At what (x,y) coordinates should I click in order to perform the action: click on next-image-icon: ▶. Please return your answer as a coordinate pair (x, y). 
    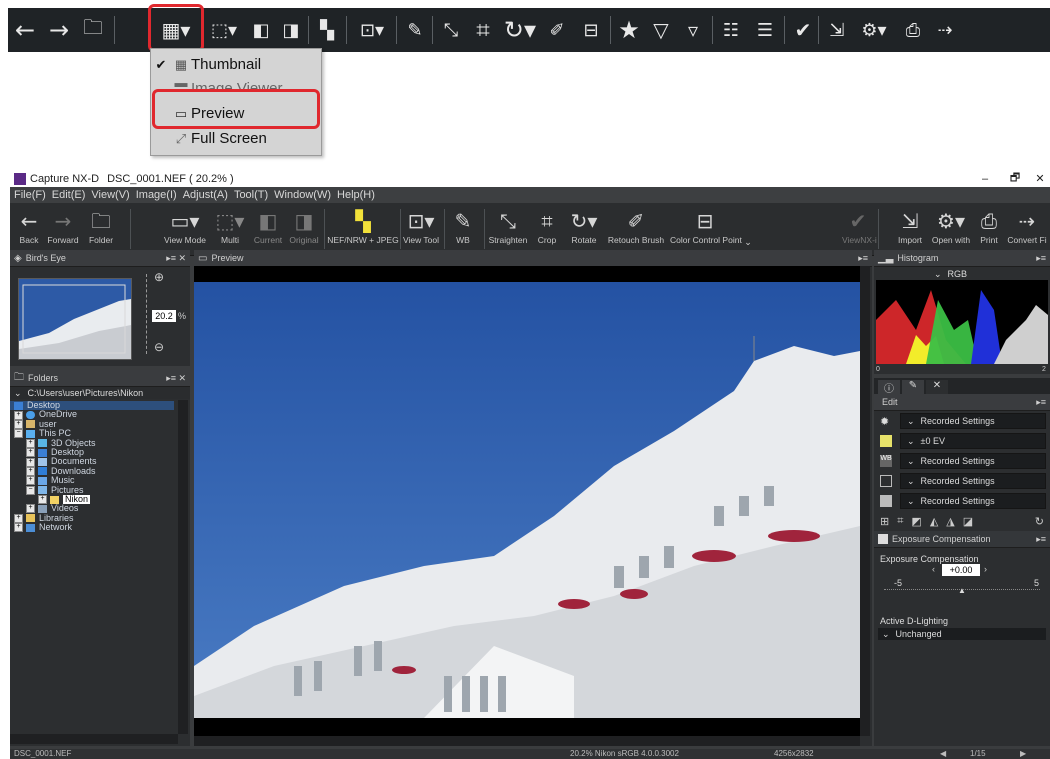
    Looking at the image, I should click on (1023, 753).